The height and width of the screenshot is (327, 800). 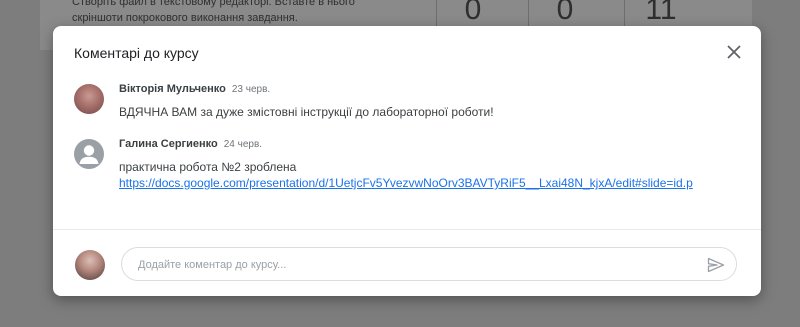 What do you see at coordinates (431, 144) in the screenshot?
I see `comment-header: Галина Сергиенко 24 черв.` at bounding box center [431, 144].